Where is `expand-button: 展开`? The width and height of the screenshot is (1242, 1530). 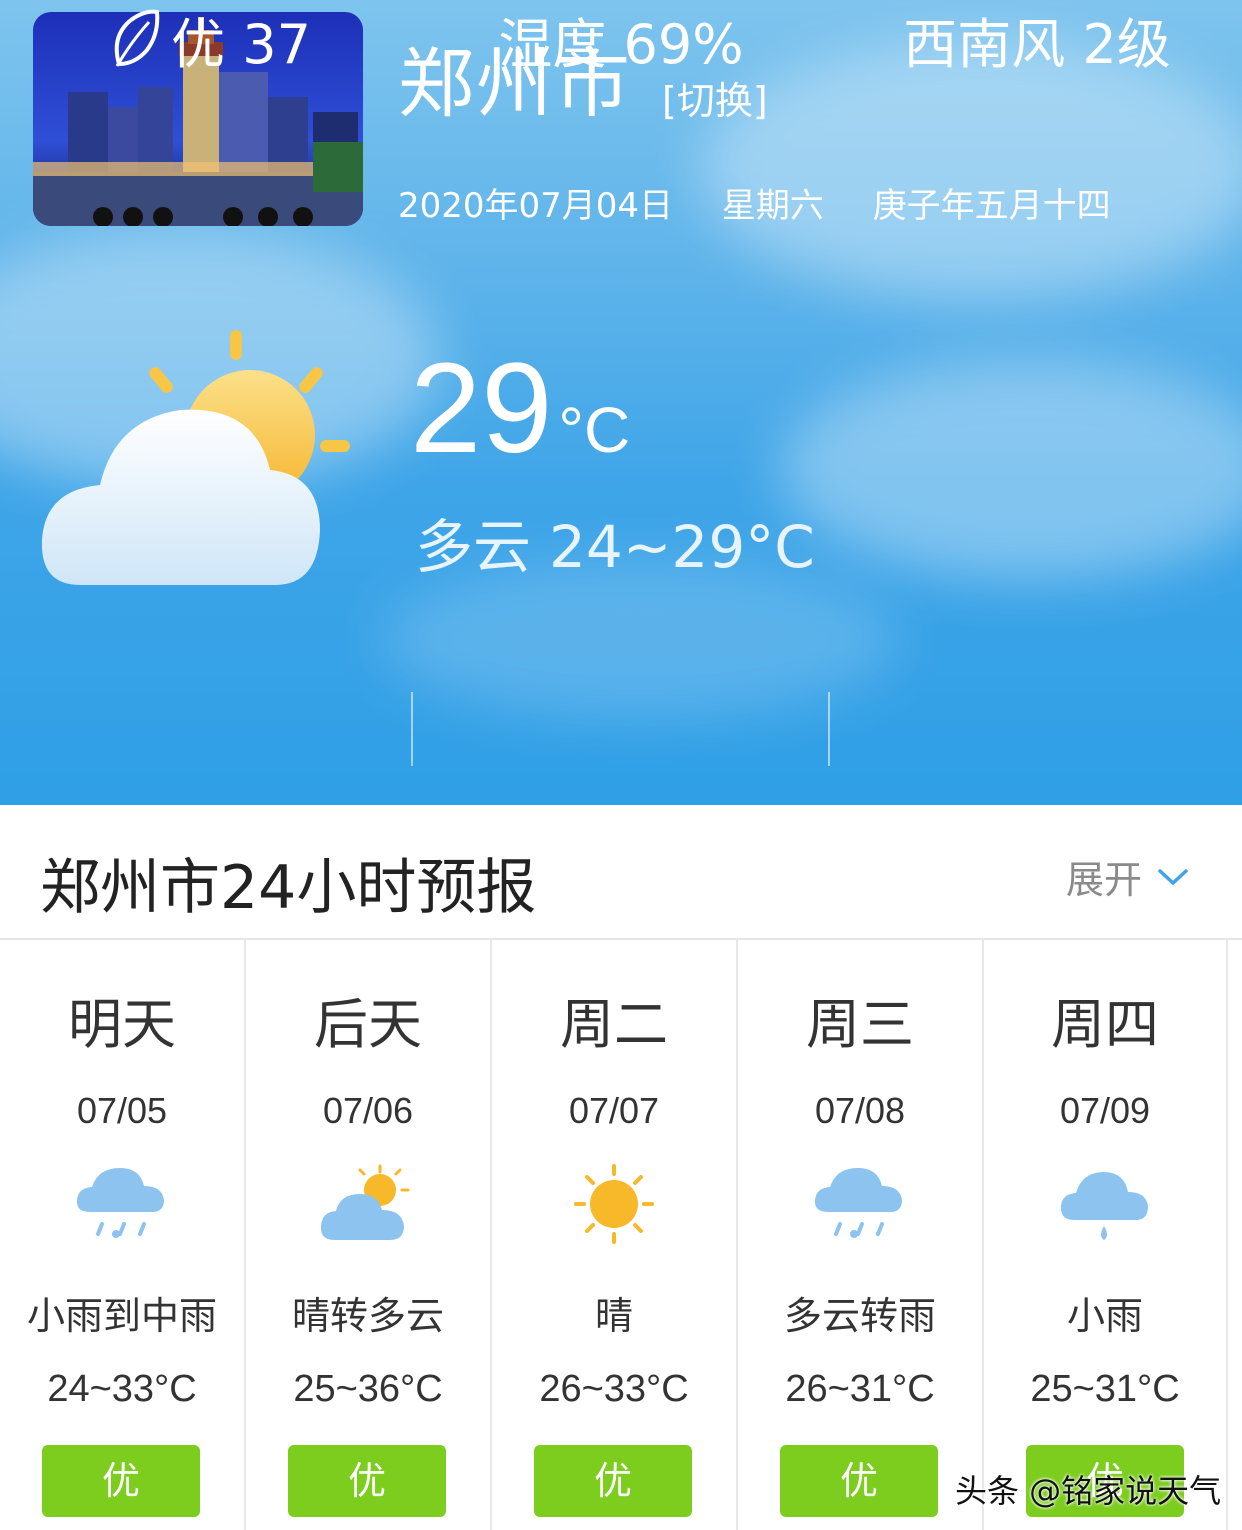 expand-button: 展开 is located at coordinates (1128, 876).